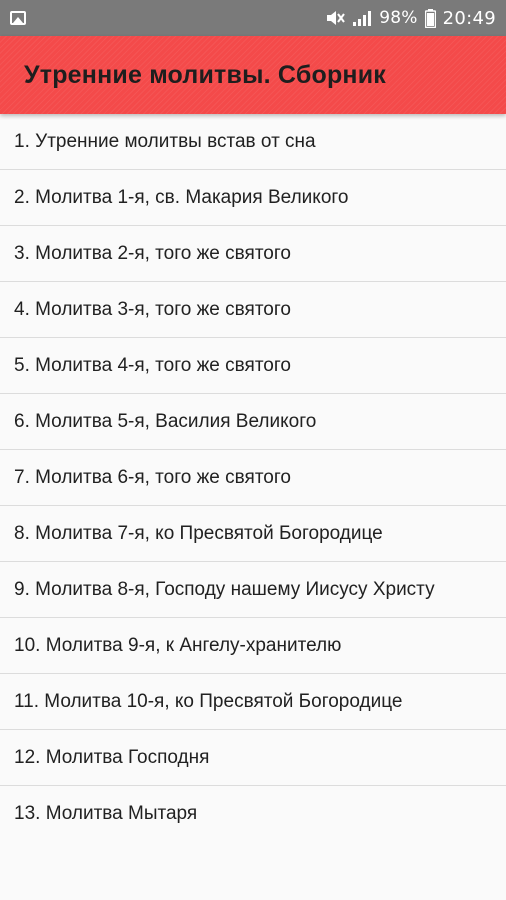 The height and width of the screenshot is (900, 506). I want to click on app-bar: Утренние молитвы. Сборник, so click(253, 75).